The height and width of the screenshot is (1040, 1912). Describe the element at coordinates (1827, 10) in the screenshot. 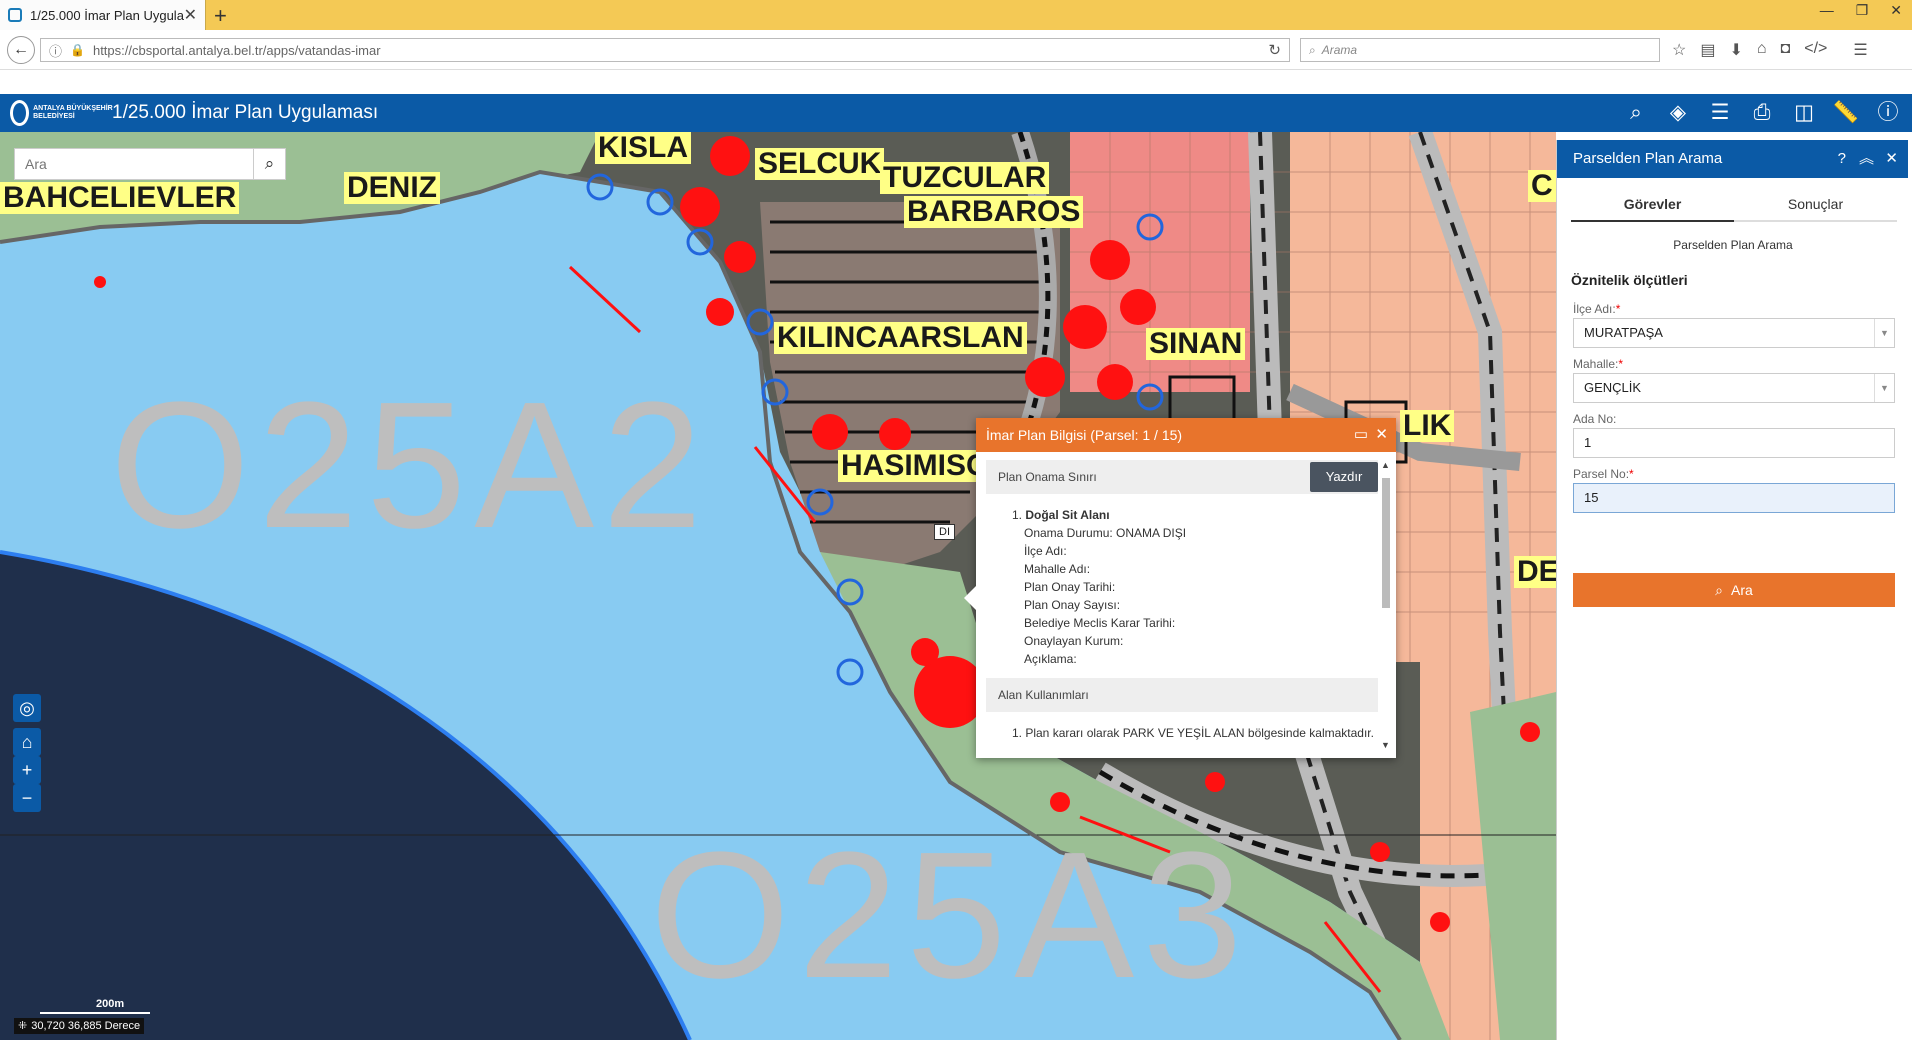

I see `minimize-icon: —` at that location.